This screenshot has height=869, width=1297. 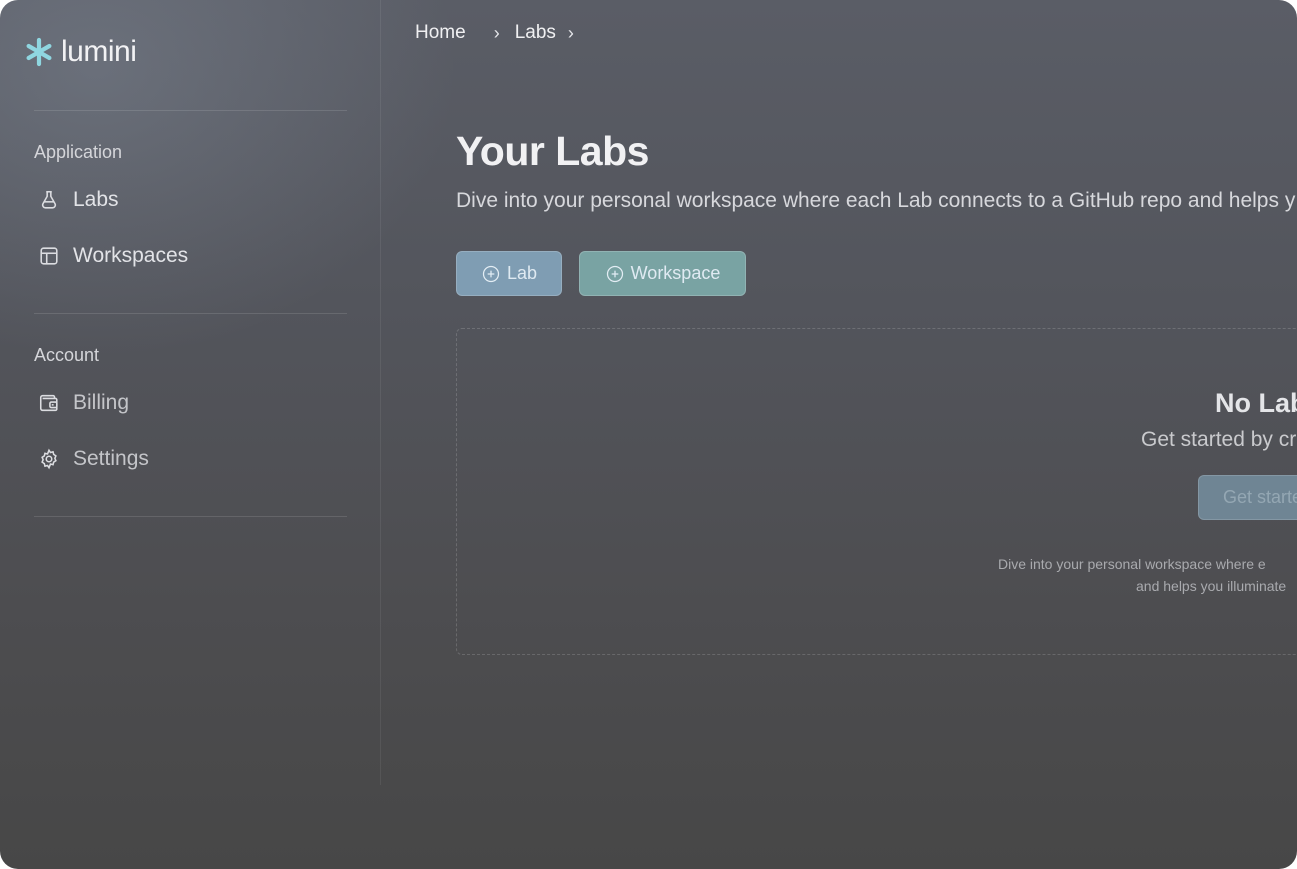 What do you see at coordinates (1211, 586) in the screenshot?
I see `empty-state-note: and helps you illuminate` at bounding box center [1211, 586].